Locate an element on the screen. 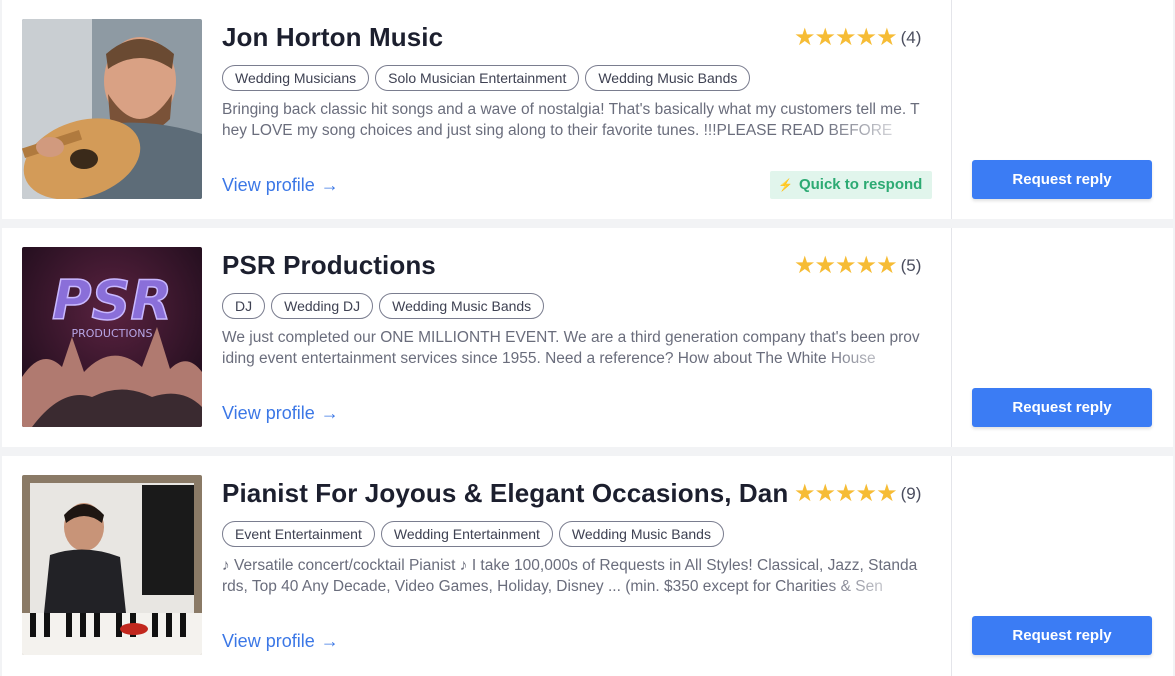 The image size is (1175, 676). category-tag: Wedding Entertainment is located at coordinates (466, 534).